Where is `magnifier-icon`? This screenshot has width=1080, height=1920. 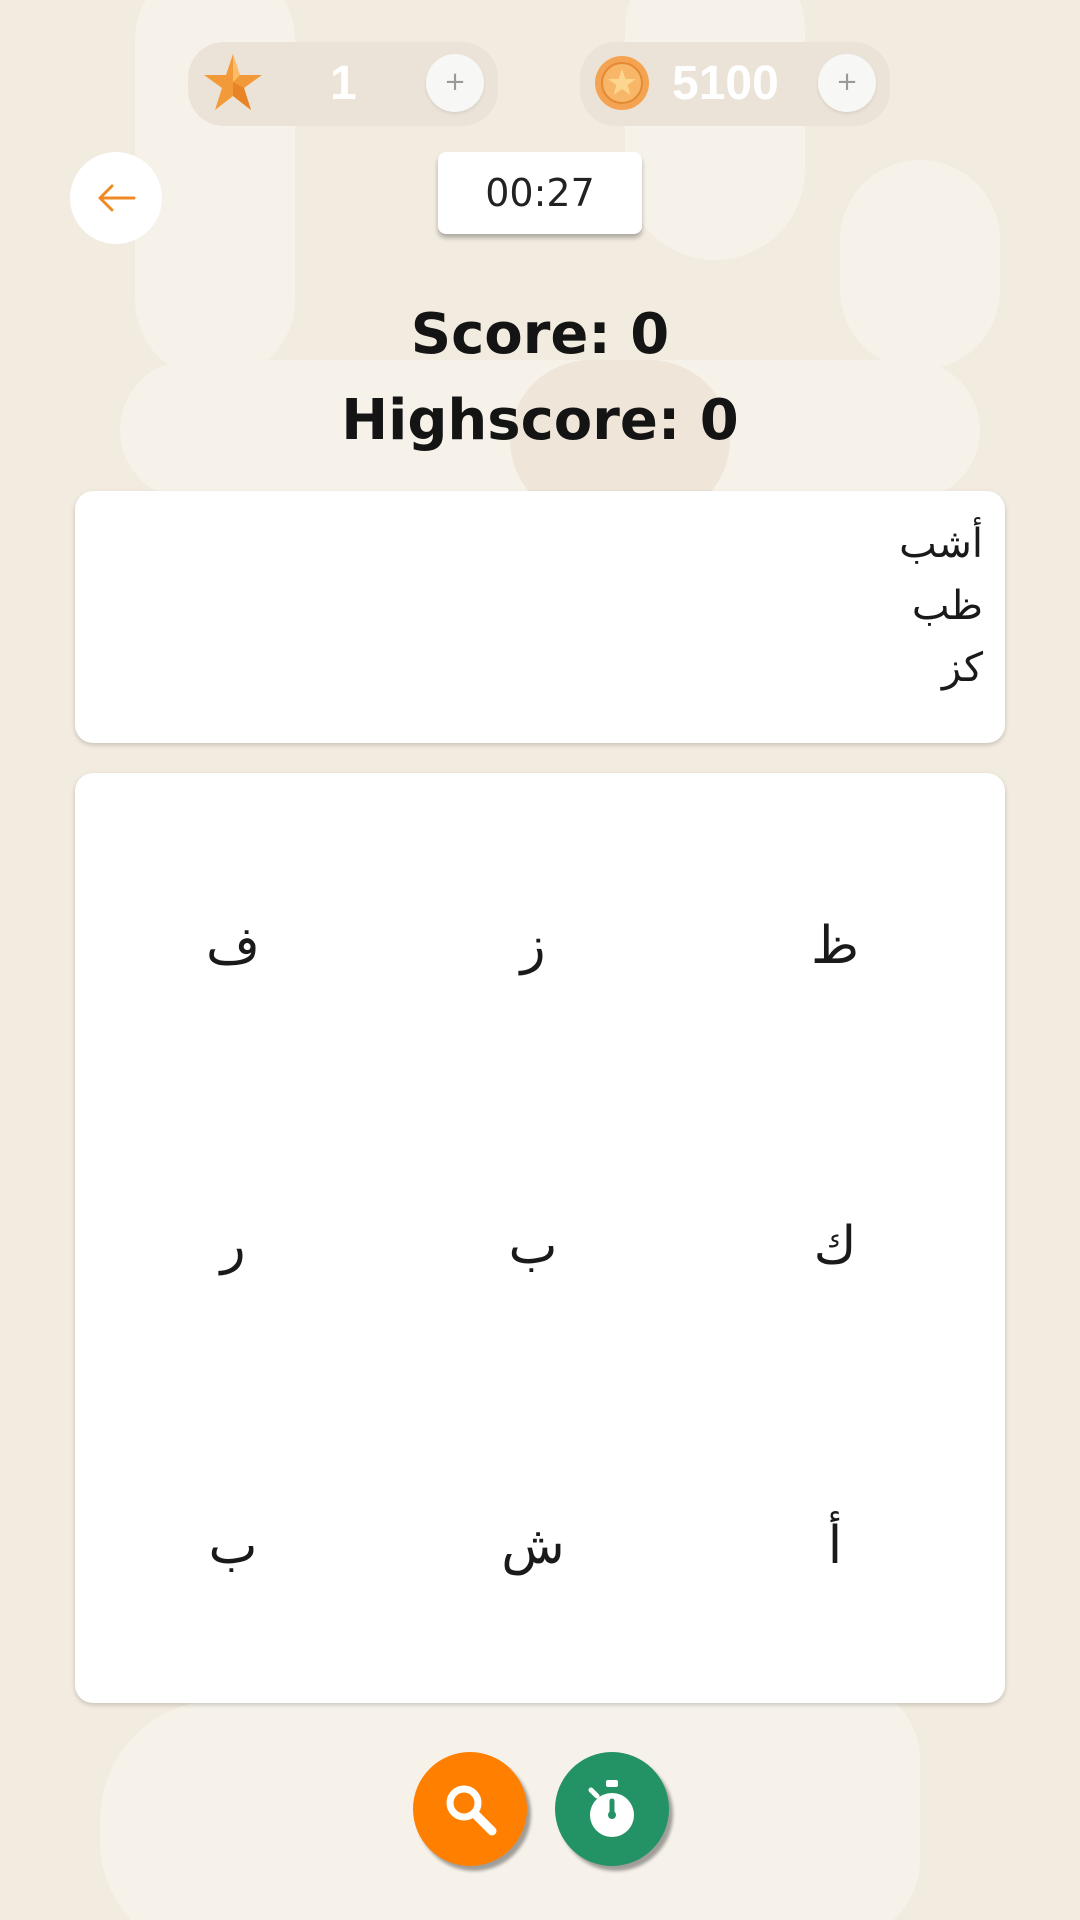
magnifier-icon is located at coordinates (471, 1810).